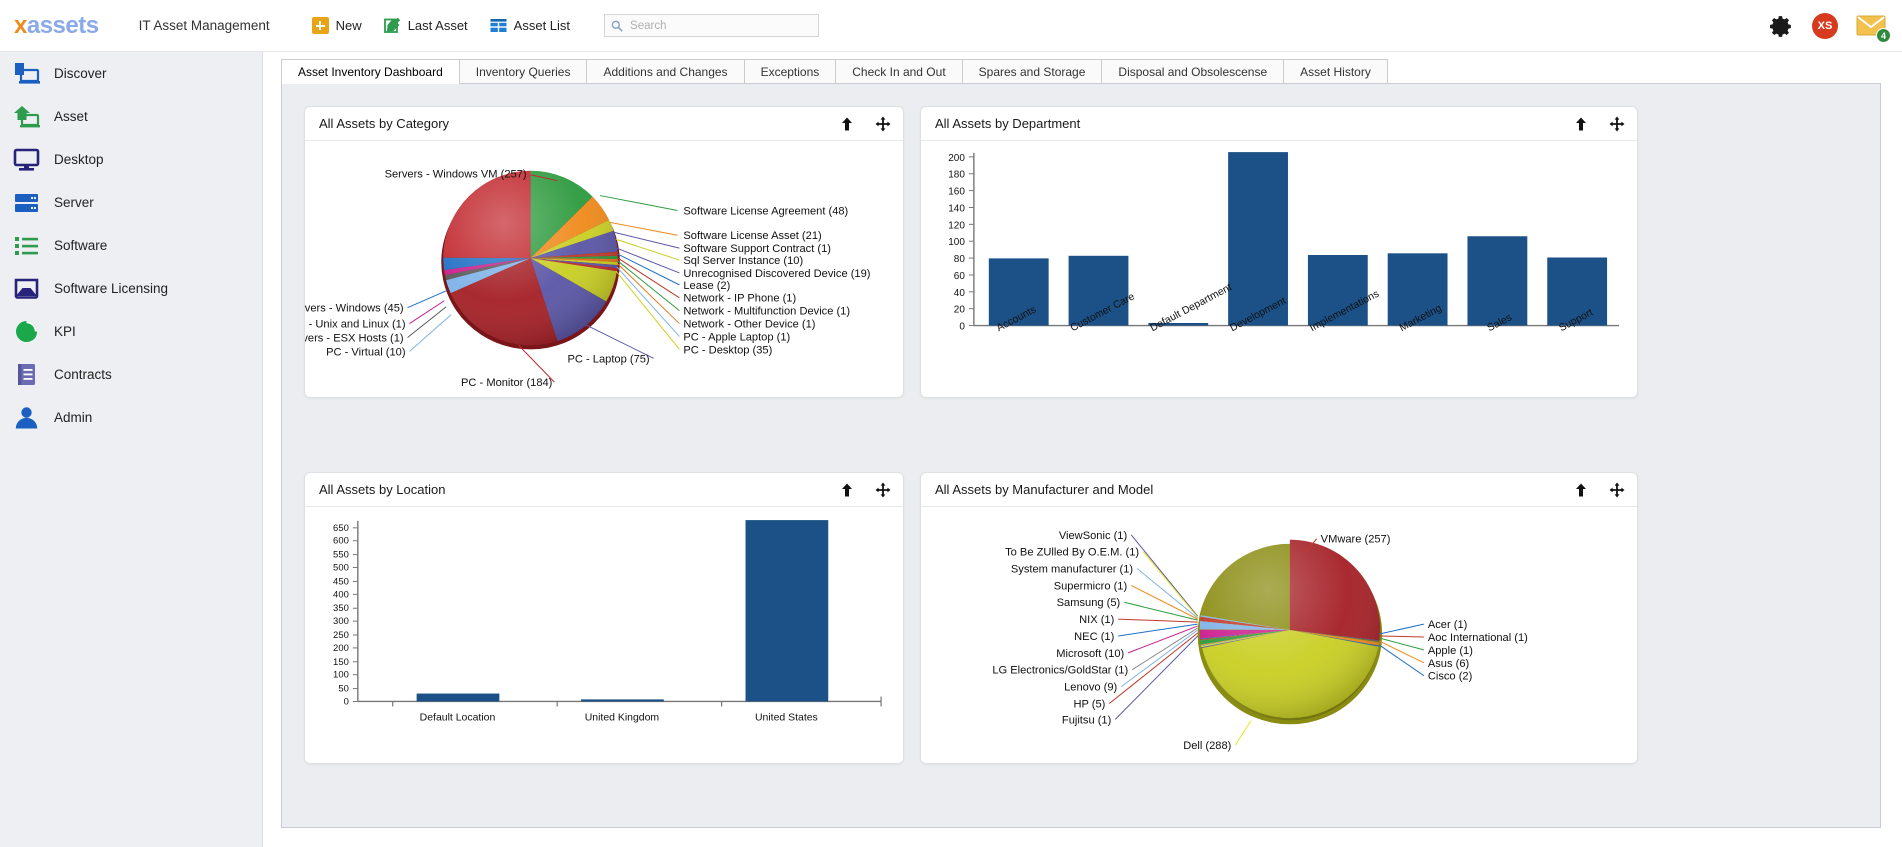 This screenshot has height=847, width=1902. What do you see at coordinates (131, 116) in the screenshot?
I see `sidebar-item-asset: Asset` at bounding box center [131, 116].